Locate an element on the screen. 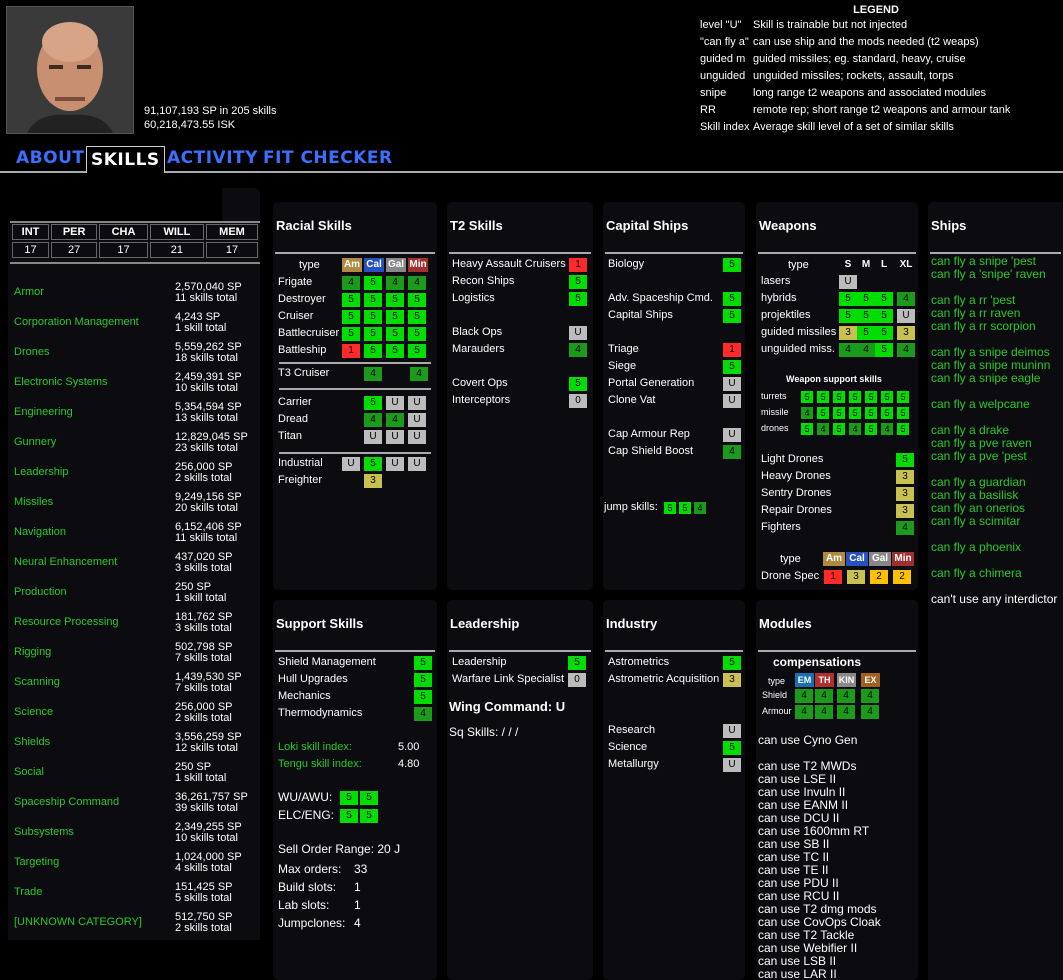  category-link: Gunnery is located at coordinates (35, 442).